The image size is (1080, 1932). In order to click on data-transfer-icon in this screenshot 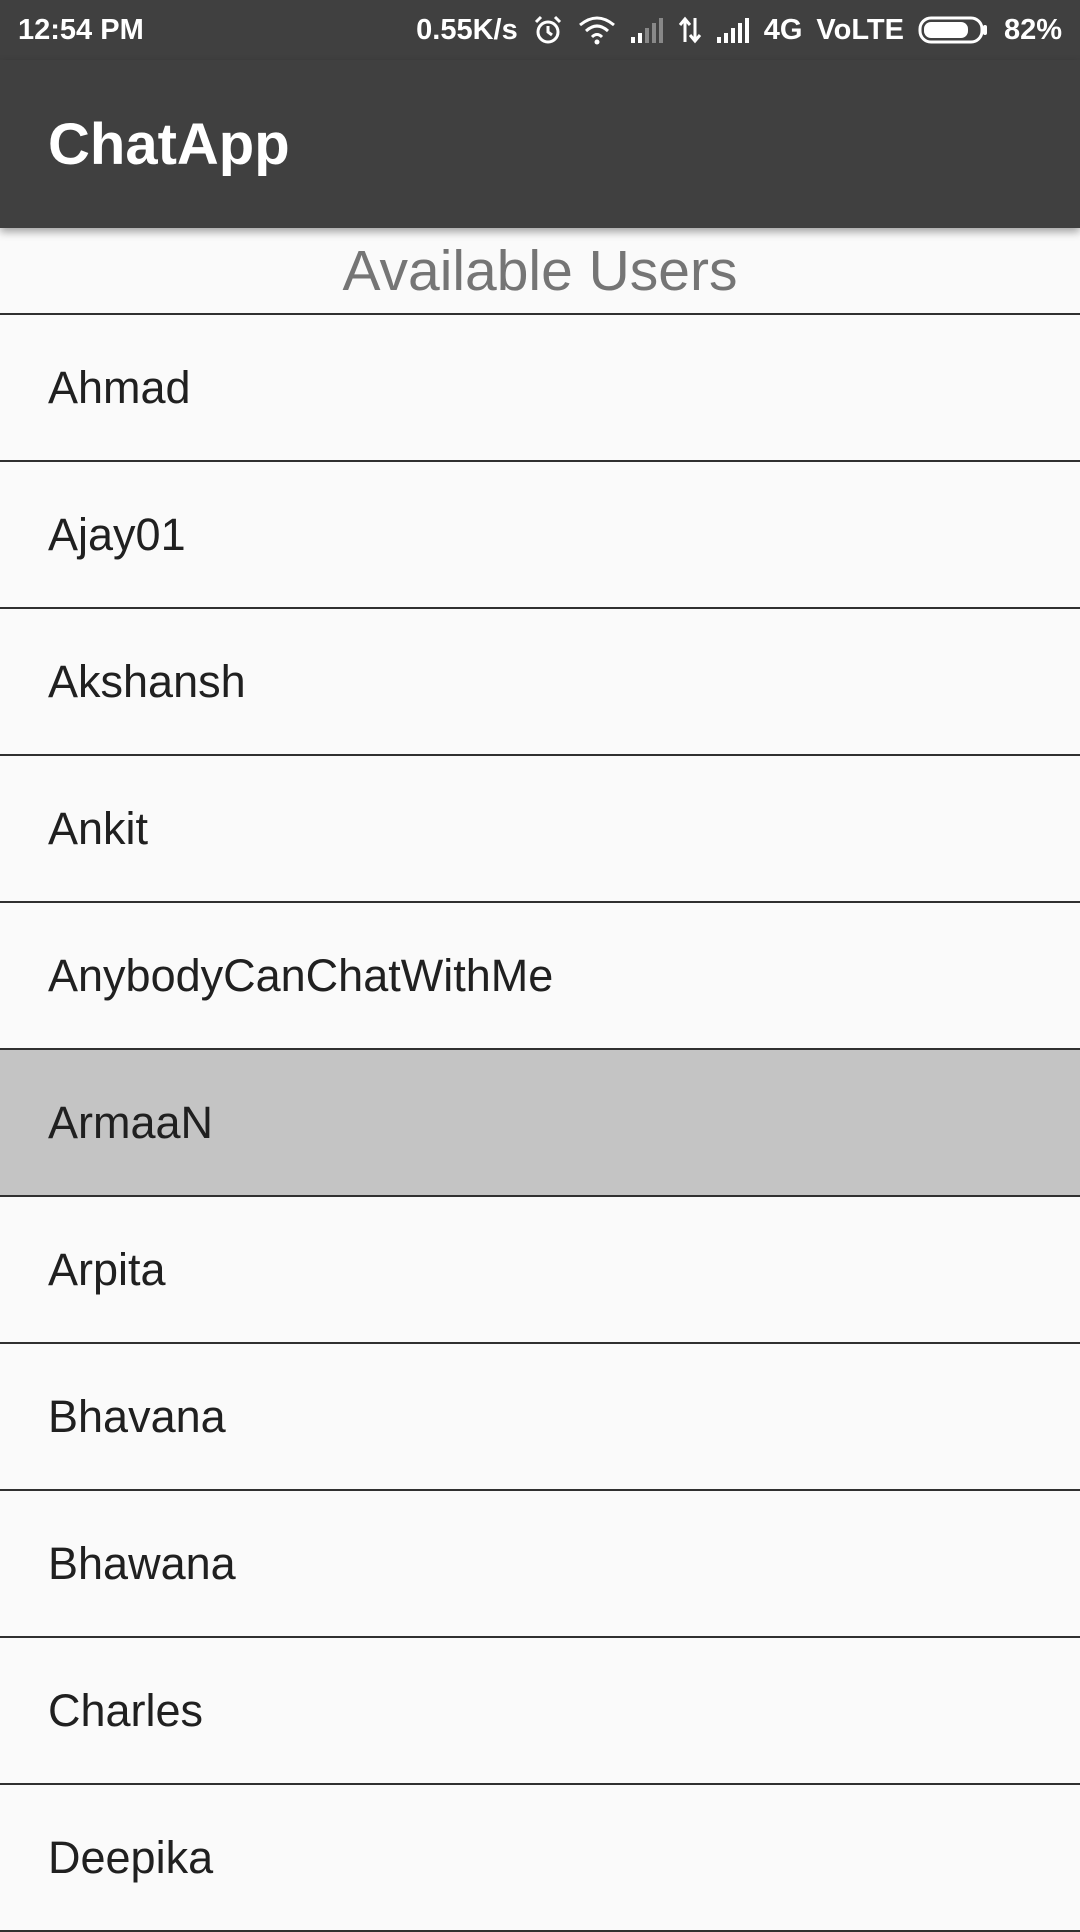, I will do `click(690, 30)`.